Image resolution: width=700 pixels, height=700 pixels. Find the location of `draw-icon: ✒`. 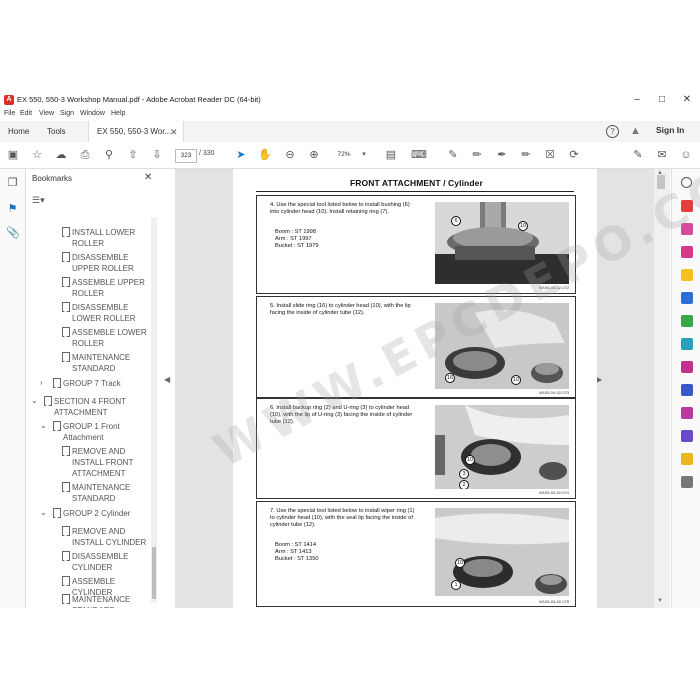

draw-icon: ✒ is located at coordinates (502, 155).